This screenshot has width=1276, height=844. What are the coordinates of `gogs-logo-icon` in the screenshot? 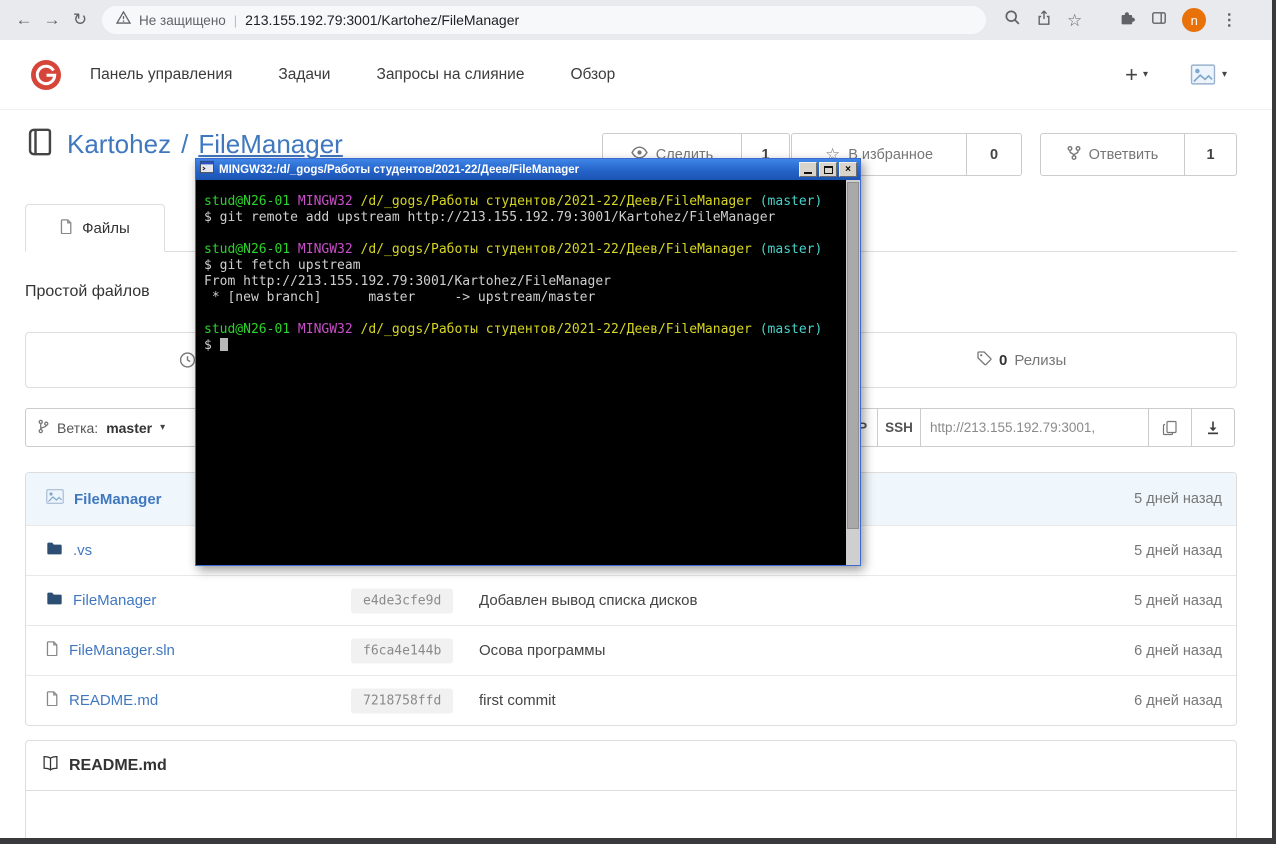 It's located at (46, 75).